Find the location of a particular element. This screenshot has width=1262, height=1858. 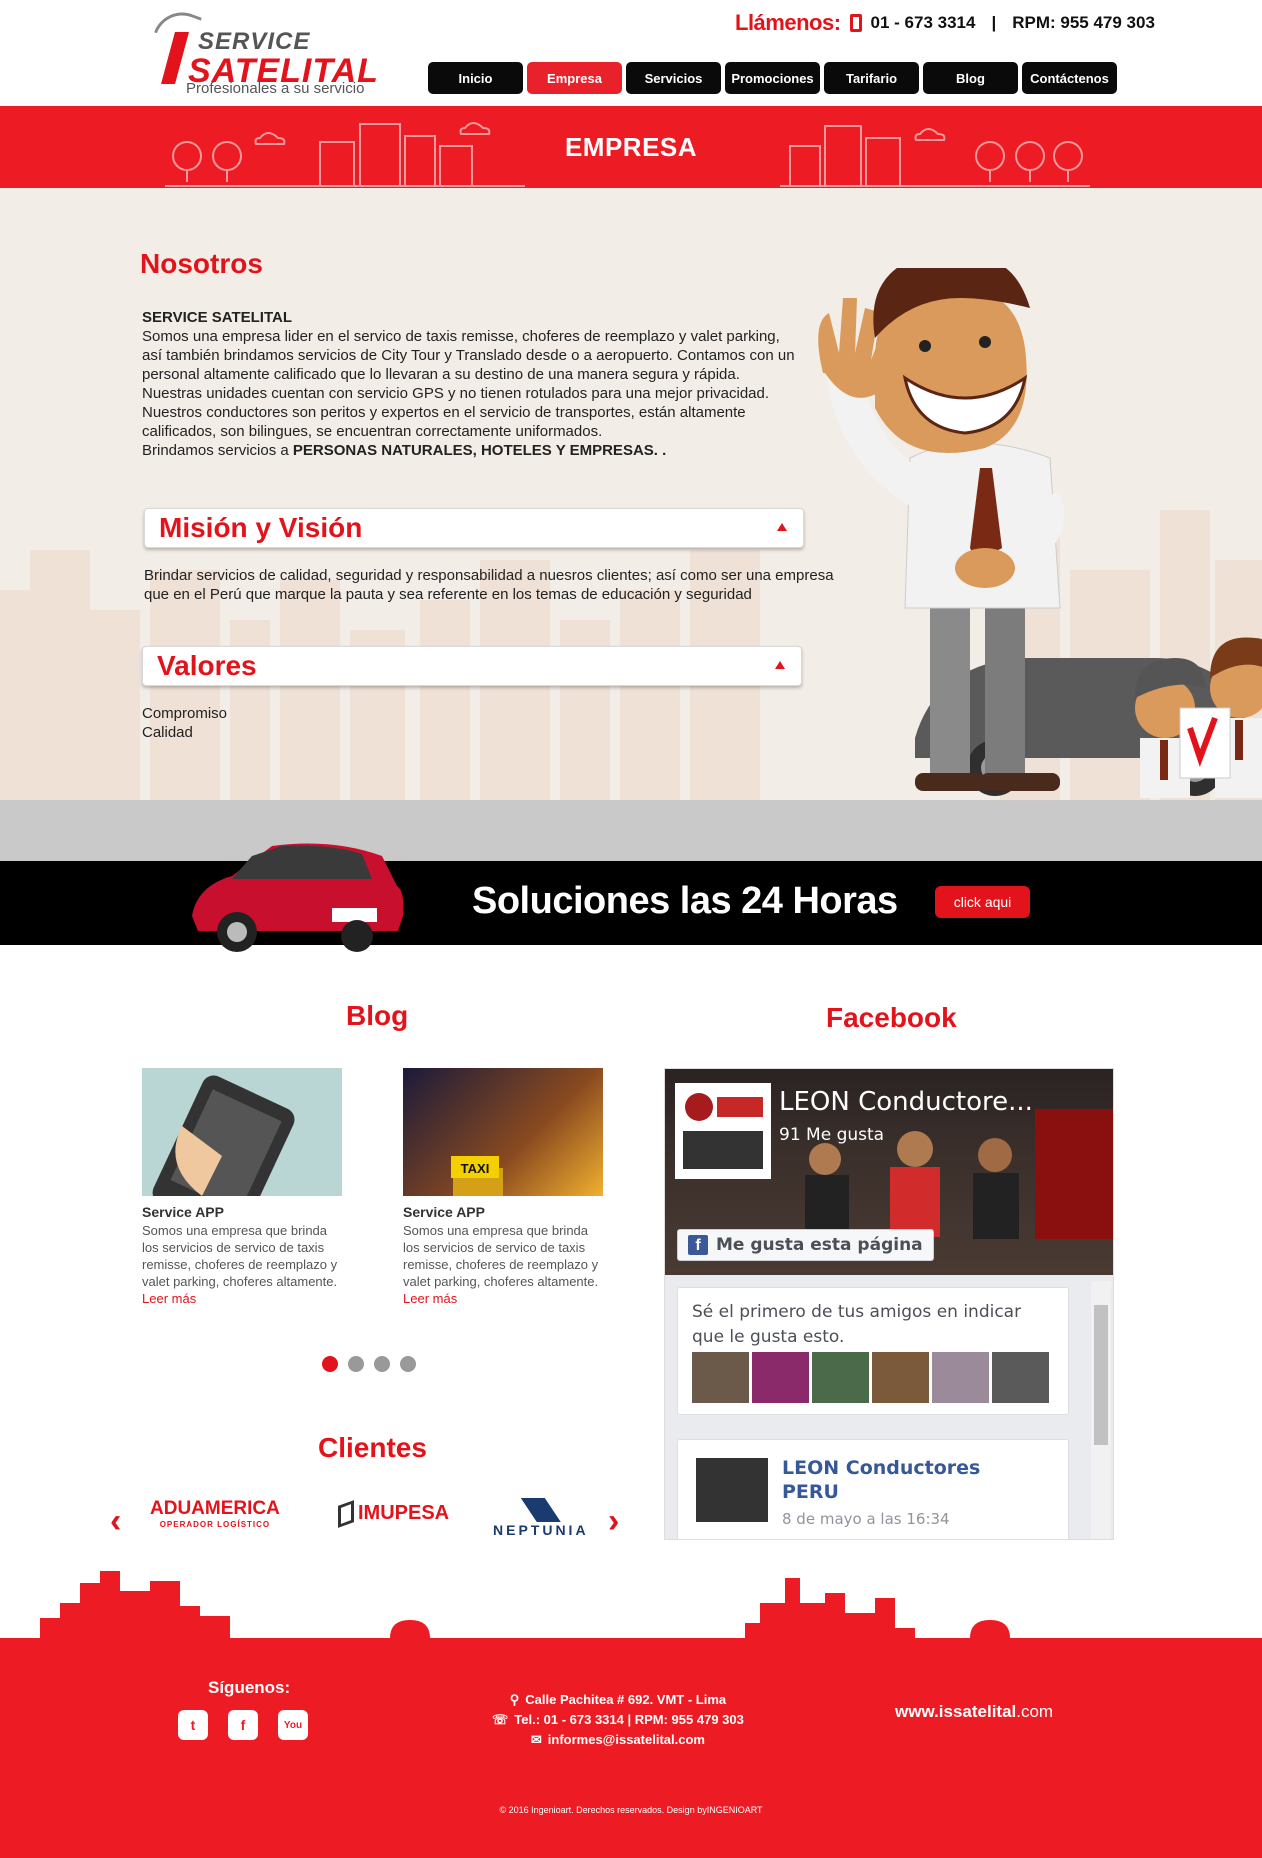

red-car-image is located at coordinates (298, 897).